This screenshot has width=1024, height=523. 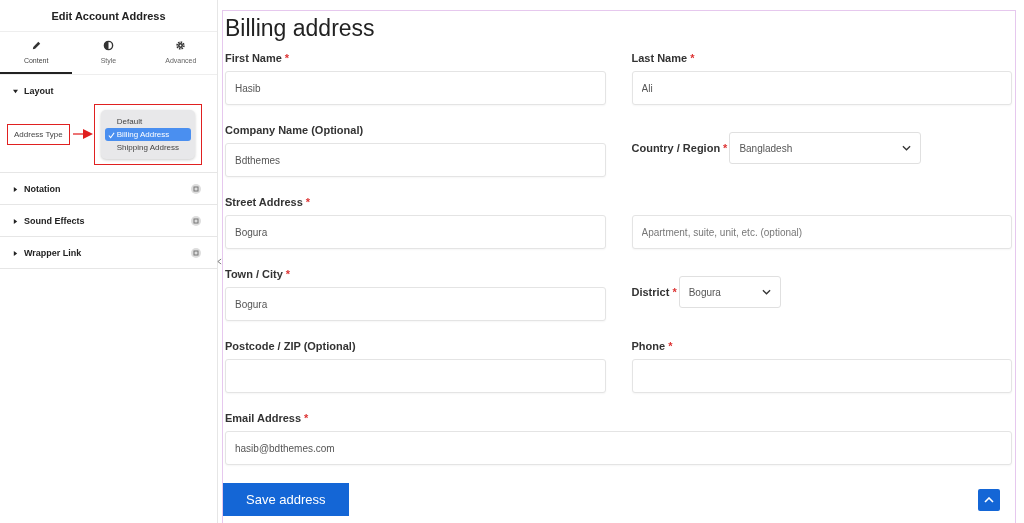 What do you see at coordinates (415, 160) in the screenshot?
I see `input-field: Bdthemes` at bounding box center [415, 160].